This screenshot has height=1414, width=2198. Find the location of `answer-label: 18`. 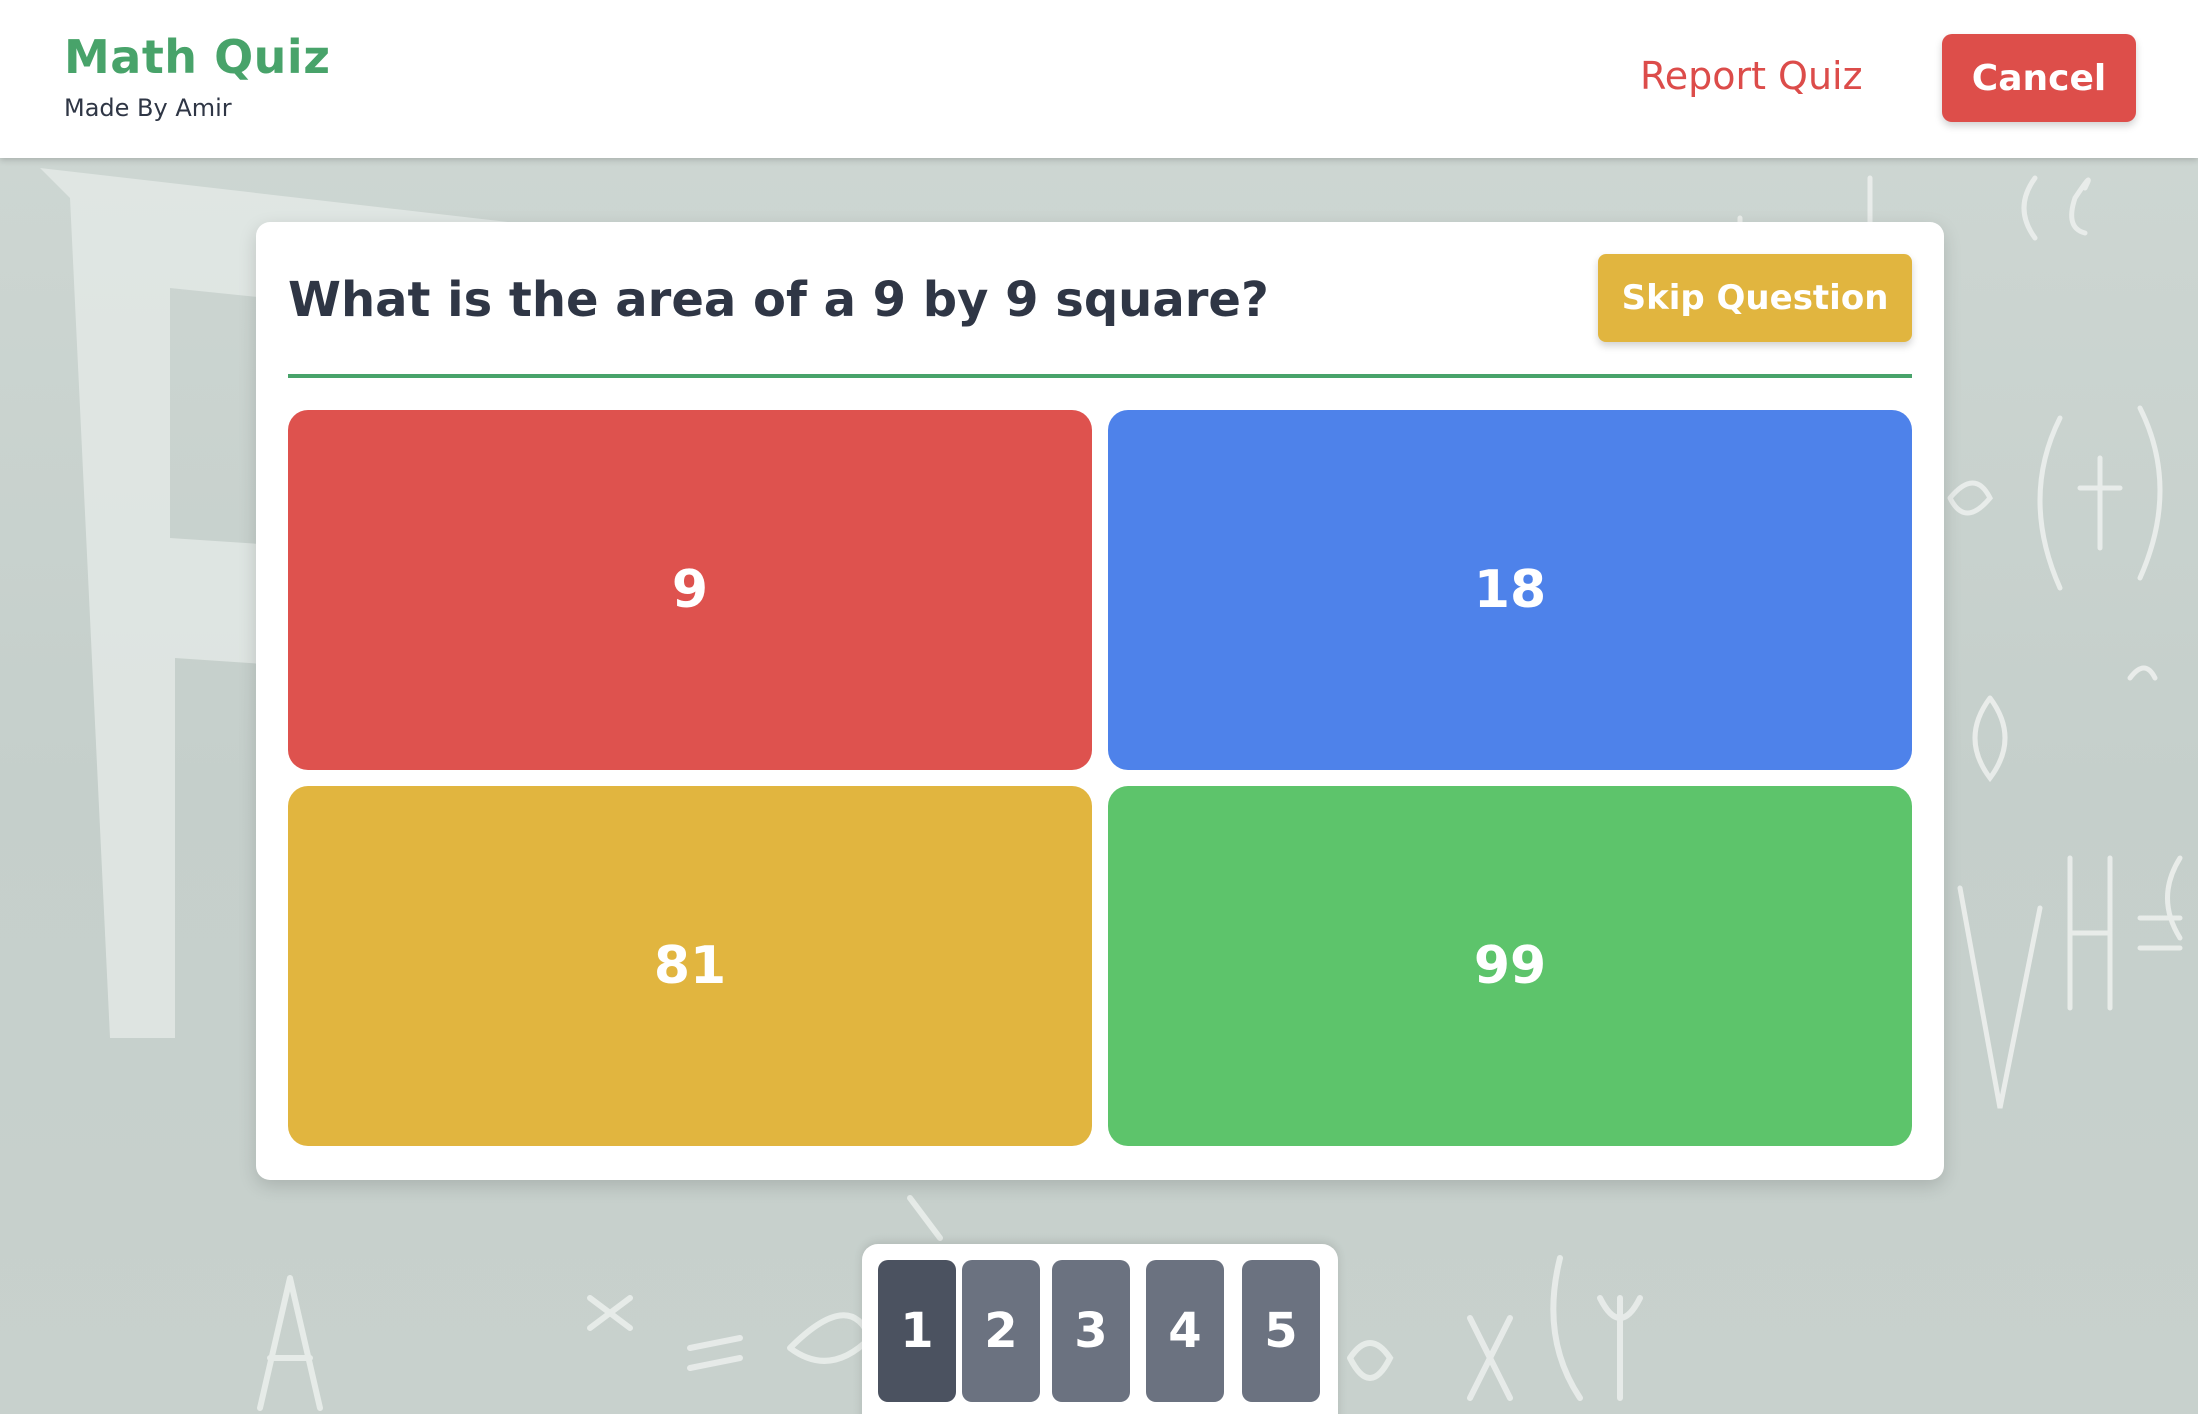

answer-label: 18 is located at coordinates (1510, 590).